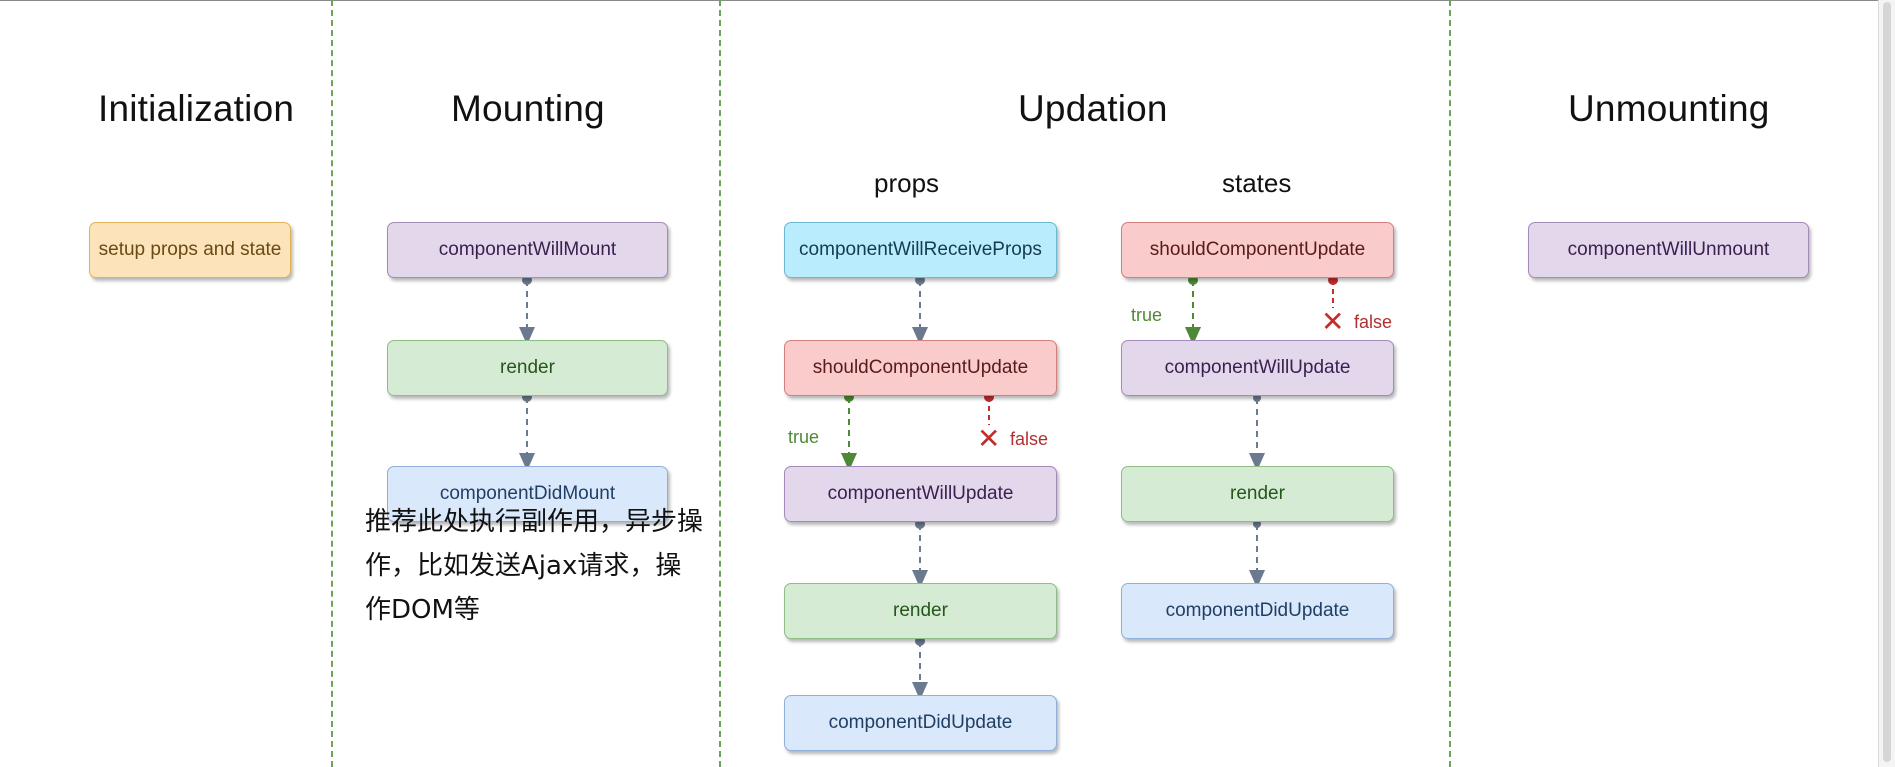 This screenshot has height=767, width=1895. What do you see at coordinates (1668, 250) in the screenshot?
I see `component-will-unmount-box: componentWillUnmount` at bounding box center [1668, 250].